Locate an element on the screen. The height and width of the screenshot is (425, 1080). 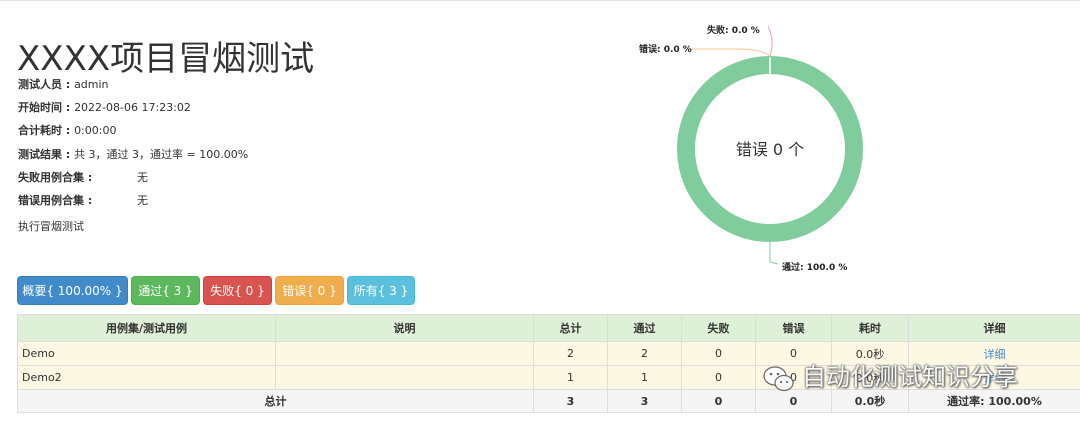
info-result: 测试结果 : 共 3，通过 3，通过率 = 100.00% is located at coordinates (133, 155).